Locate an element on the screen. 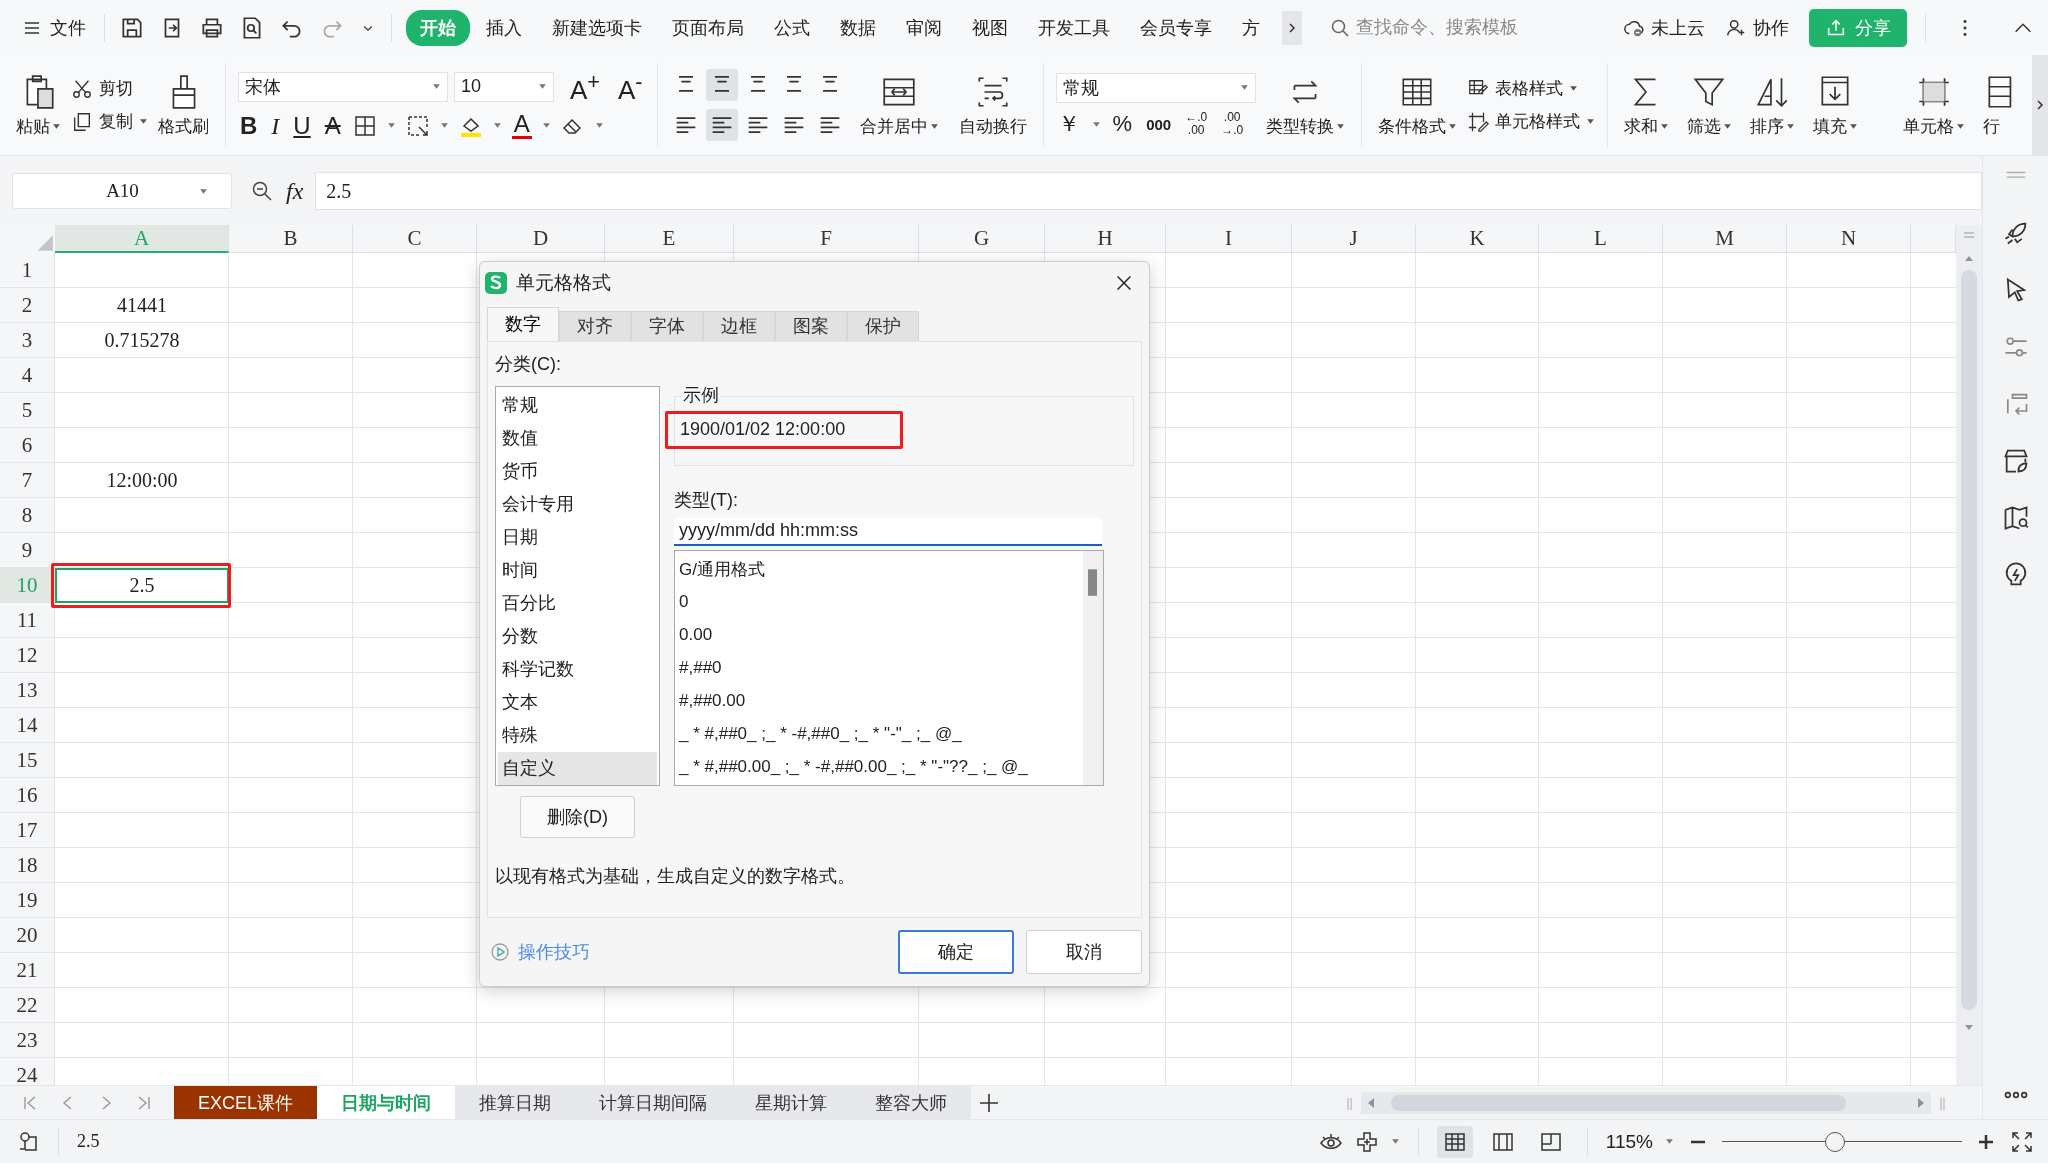  copy-button: 复制 is located at coordinates (109, 121).